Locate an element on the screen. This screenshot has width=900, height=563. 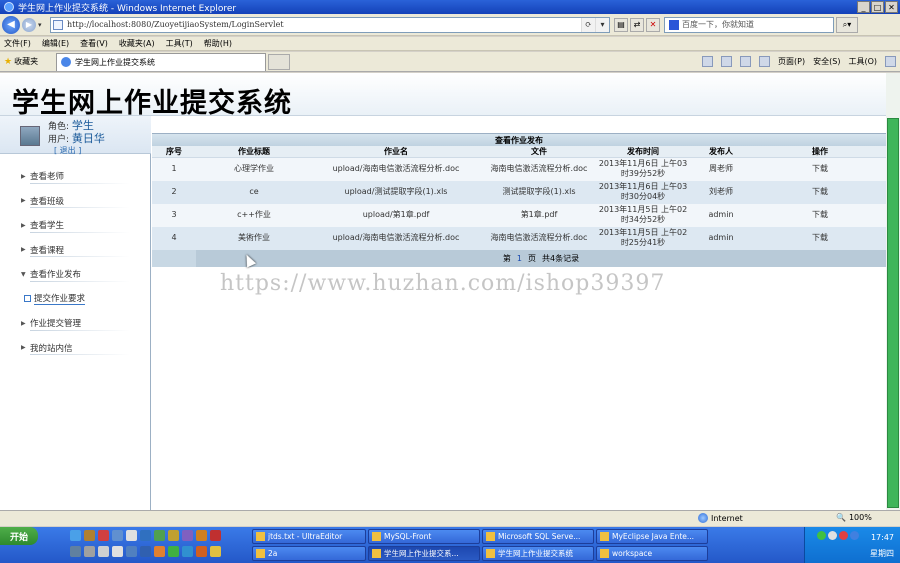
page-menu: 页面(P) is located at coordinates (791, 61).